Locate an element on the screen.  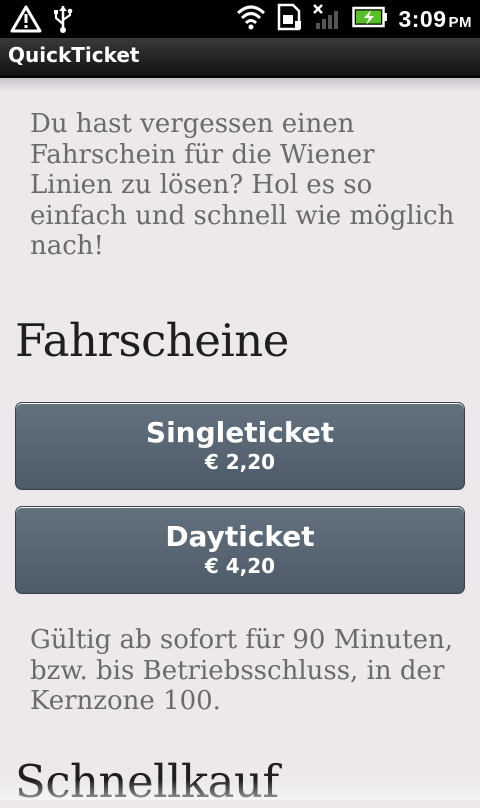
clock: 3:09 PM is located at coordinates (435, 19).